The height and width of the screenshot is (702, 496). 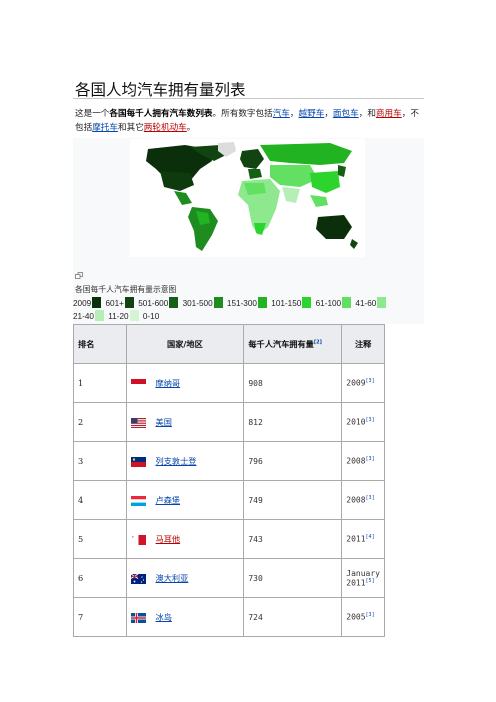 What do you see at coordinates (105, 128) in the screenshot?
I see `link-motorcycle: 摩托车` at bounding box center [105, 128].